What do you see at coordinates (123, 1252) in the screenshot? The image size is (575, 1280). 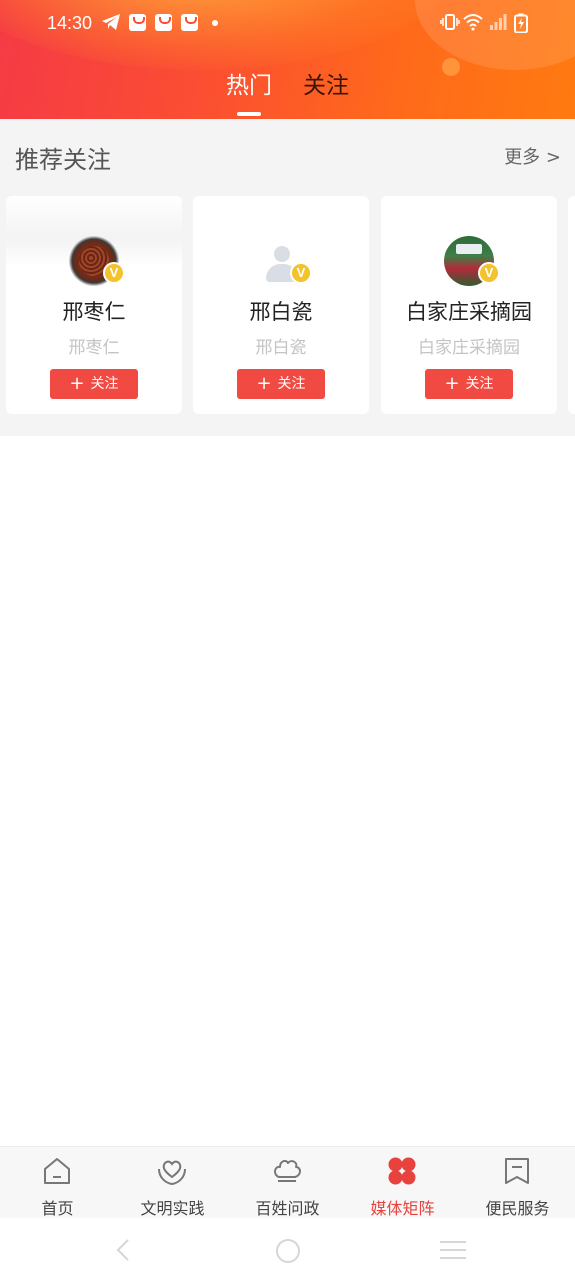 I see `back-icon` at bounding box center [123, 1252].